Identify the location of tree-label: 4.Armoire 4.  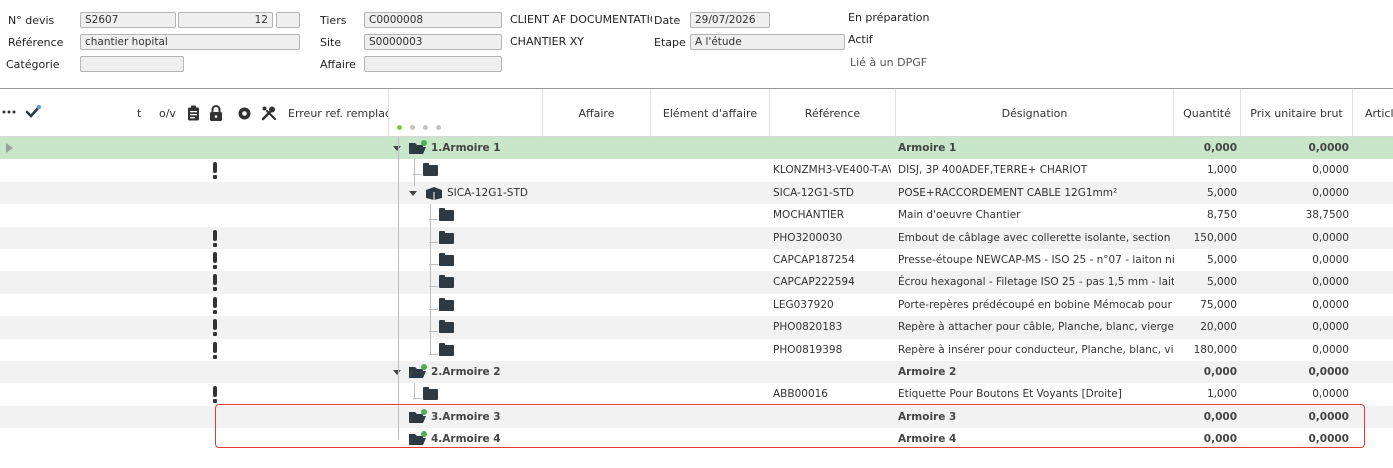
(466, 439).